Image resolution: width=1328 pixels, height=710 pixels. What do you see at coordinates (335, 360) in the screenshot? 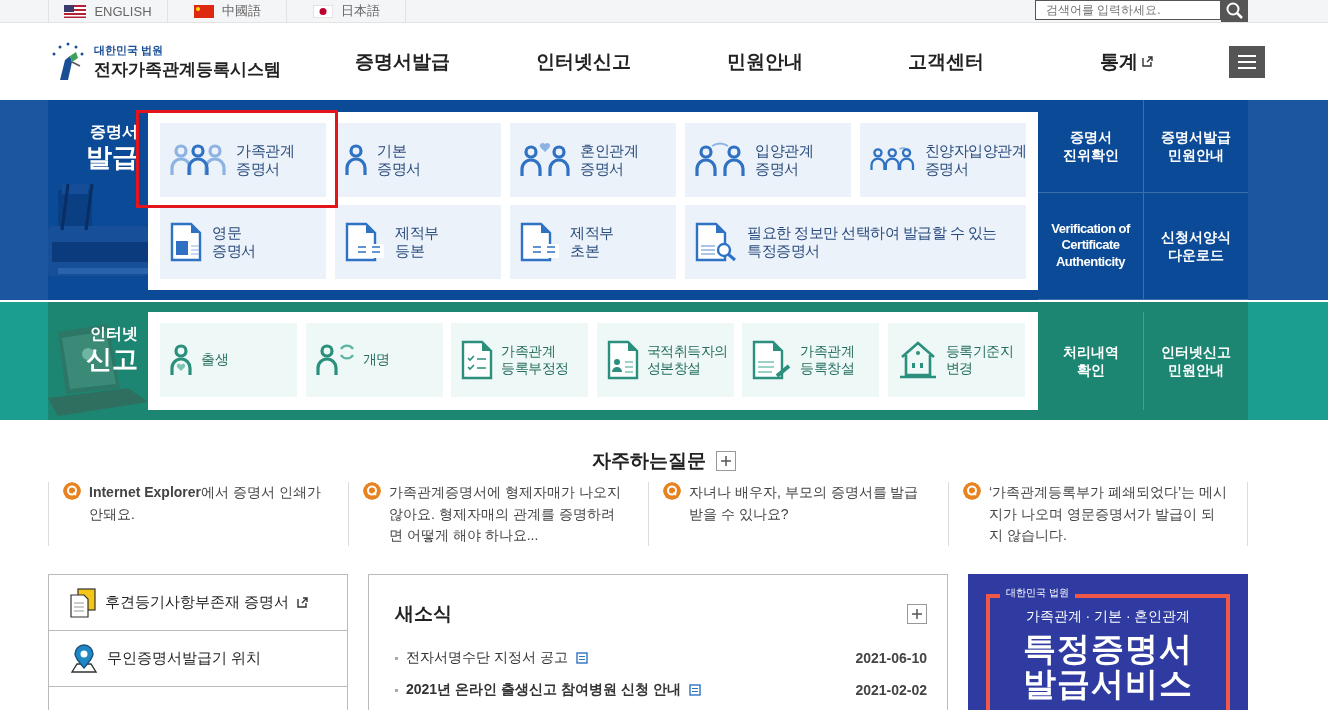
I see `person-refresh-icon` at bounding box center [335, 360].